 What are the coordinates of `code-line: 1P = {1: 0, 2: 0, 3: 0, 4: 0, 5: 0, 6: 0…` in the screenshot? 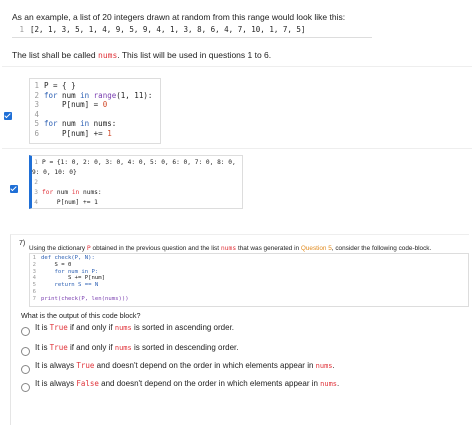 It's located at (137, 168).